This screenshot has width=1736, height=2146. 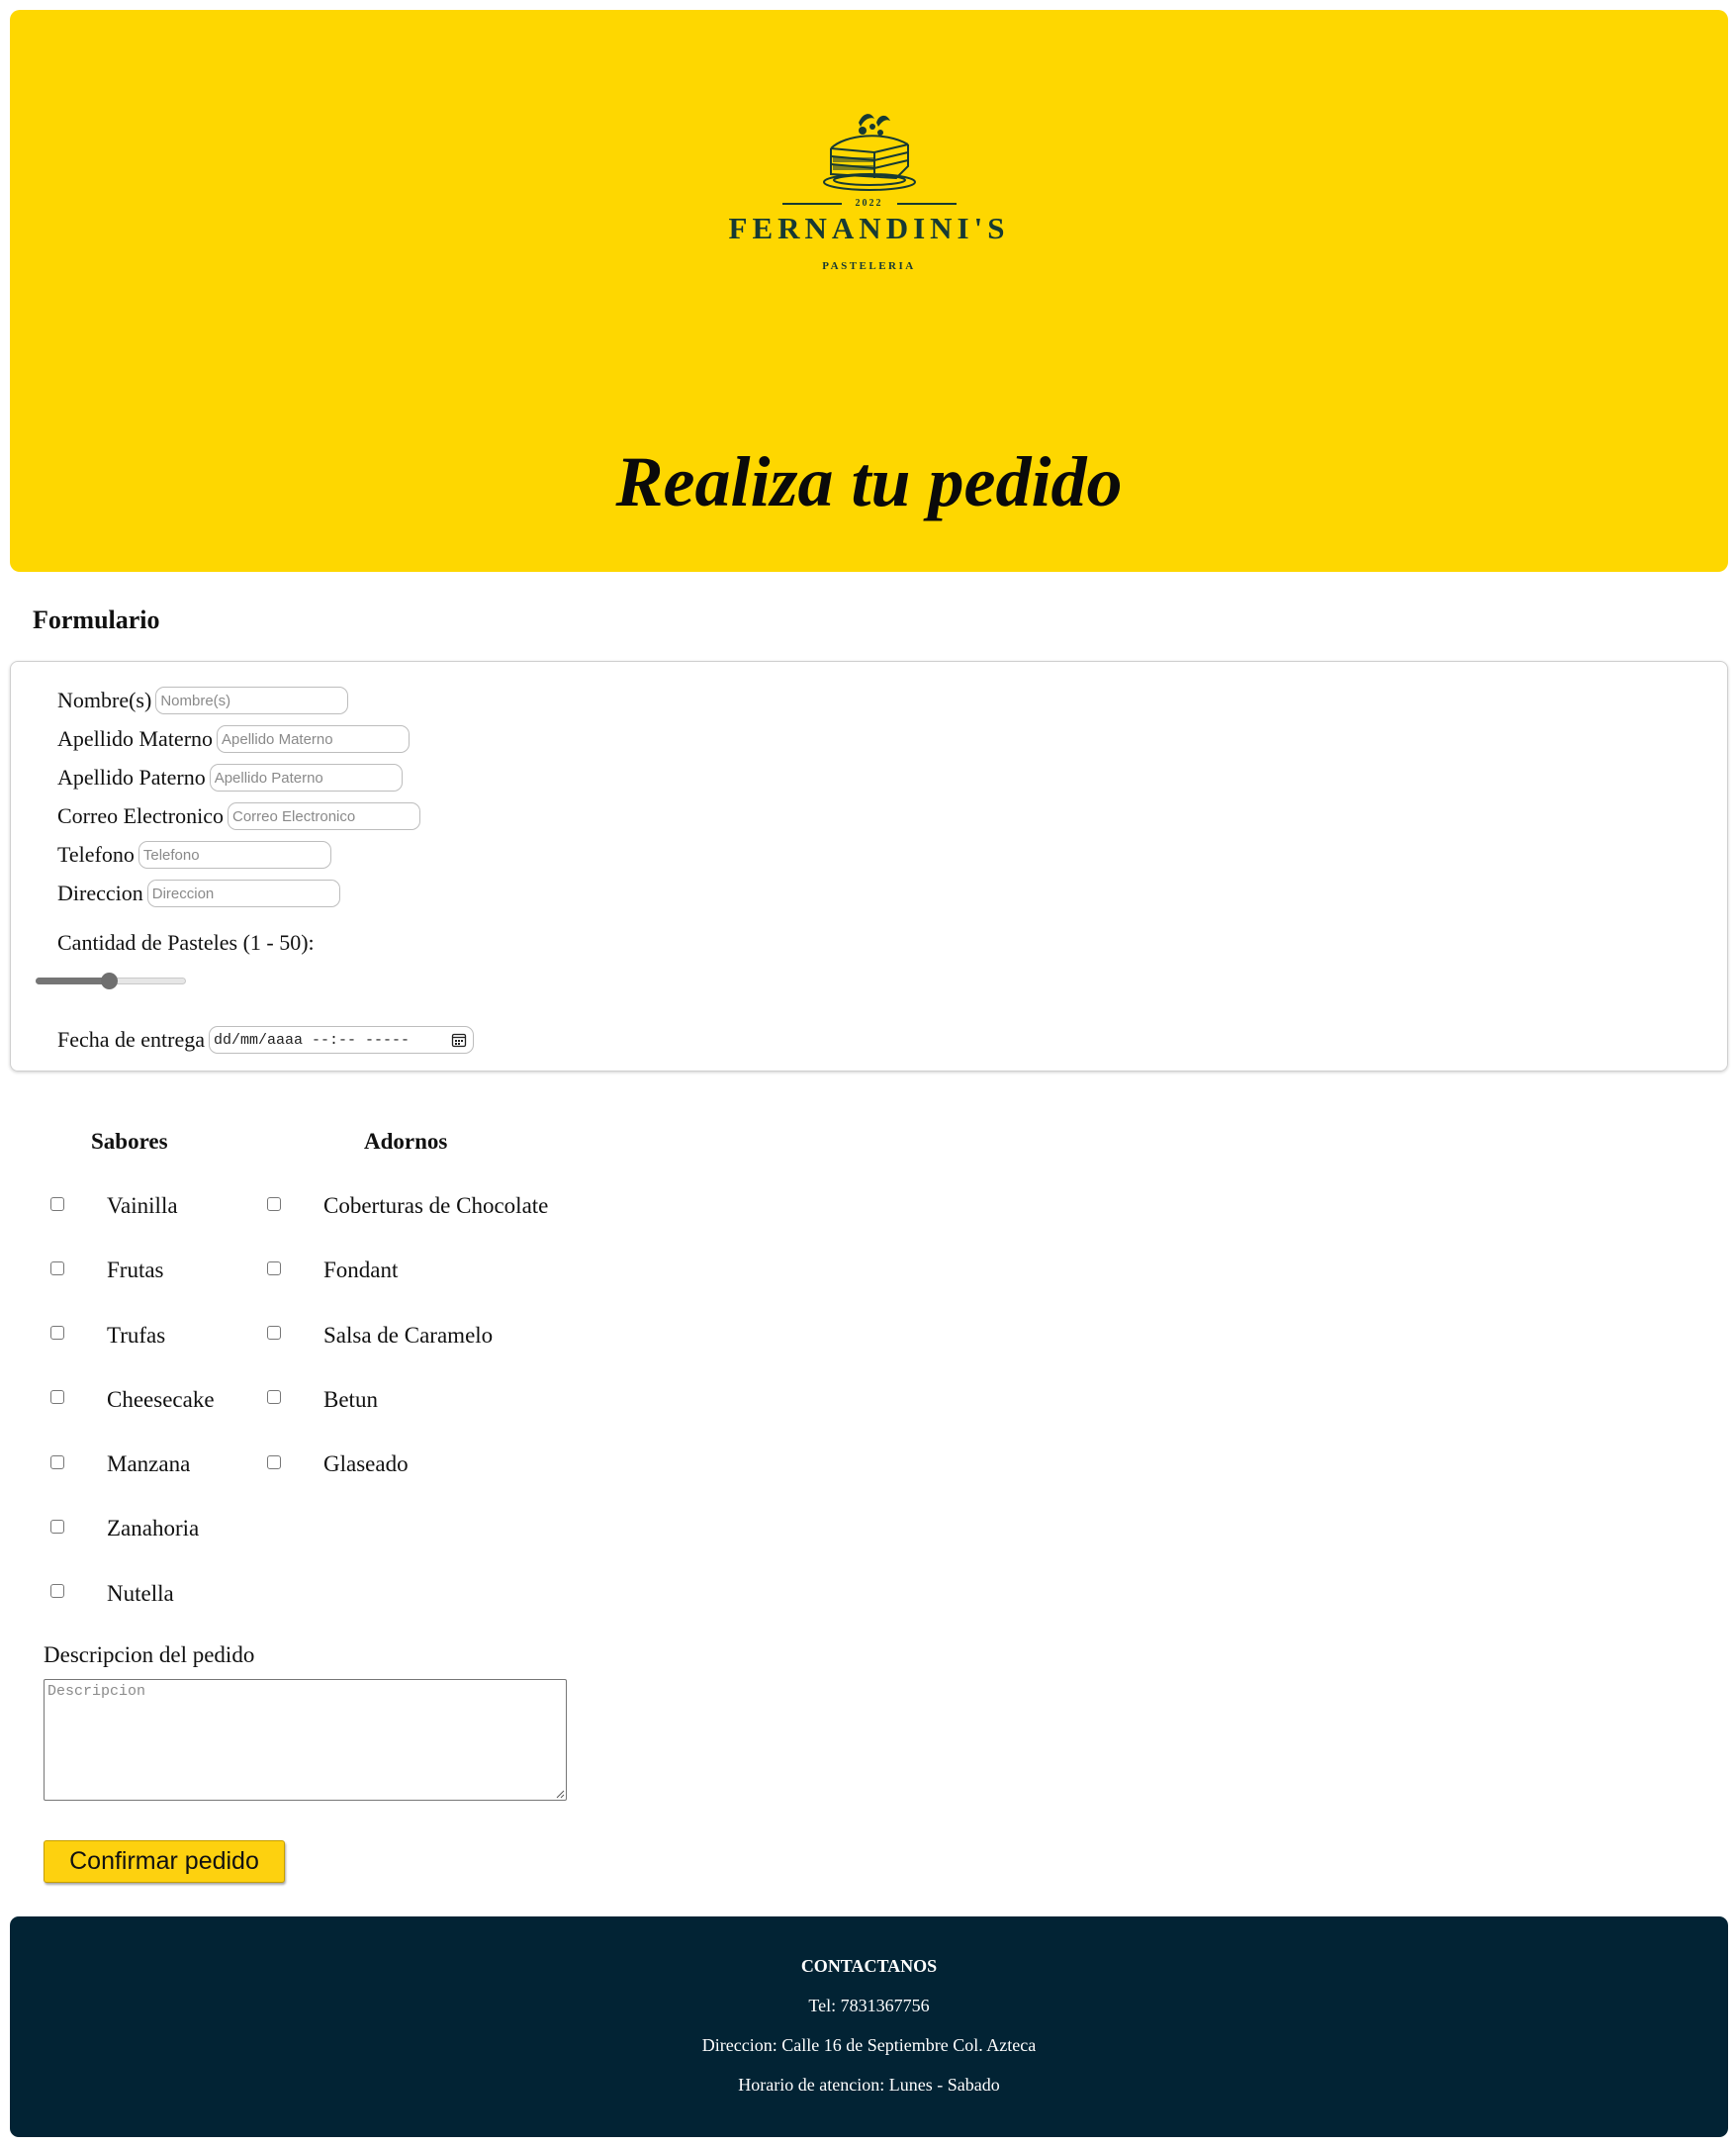 I want to click on field-telefono: Telefono, so click(x=194, y=855).